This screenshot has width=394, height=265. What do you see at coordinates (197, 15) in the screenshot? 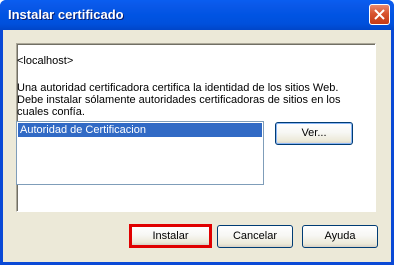
I see `title-bar: Instalar certificado` at bounding box center [197, 15].